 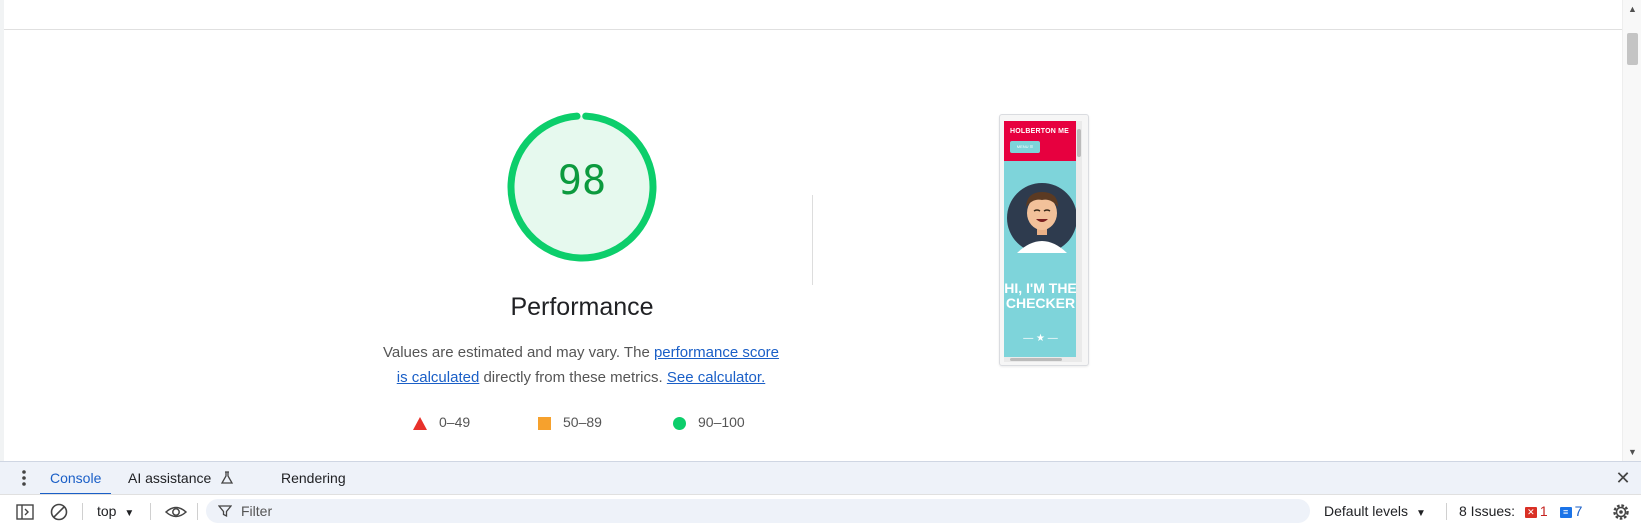 I want to click on context-selector: top ▼, so click(x=115, y=511).